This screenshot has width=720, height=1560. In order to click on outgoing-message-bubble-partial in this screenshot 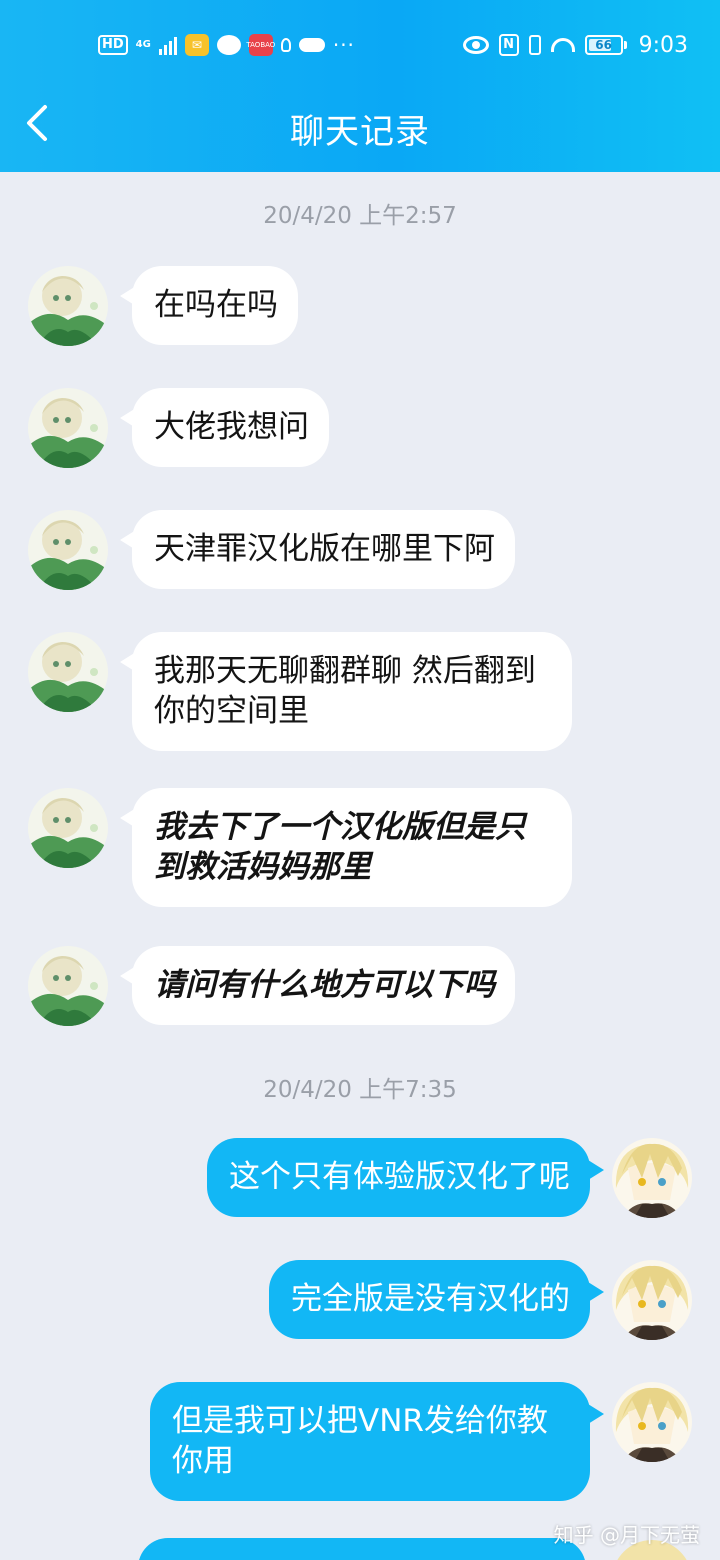, I will do `click(362, 1549)`.